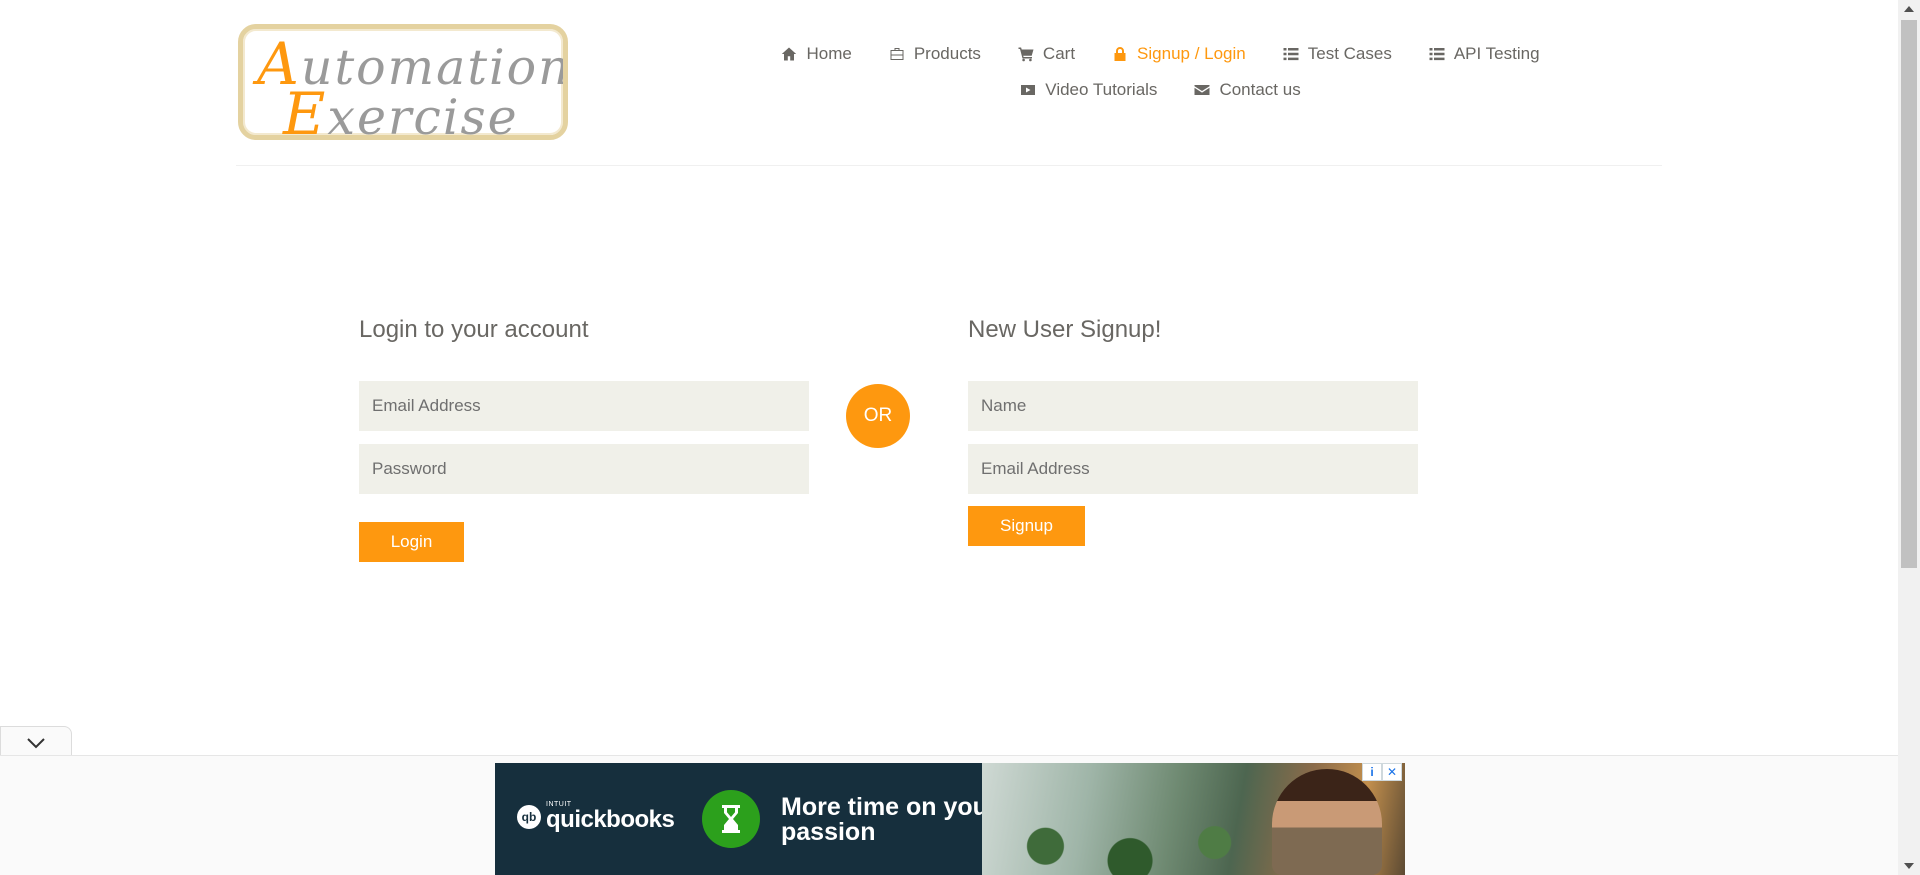 This screenshot has width=1920, height=875. What do you see at coordinates (1909, 294) in the screenshot?
I see `scroll-thumb` at bounding box center [1909, 294].